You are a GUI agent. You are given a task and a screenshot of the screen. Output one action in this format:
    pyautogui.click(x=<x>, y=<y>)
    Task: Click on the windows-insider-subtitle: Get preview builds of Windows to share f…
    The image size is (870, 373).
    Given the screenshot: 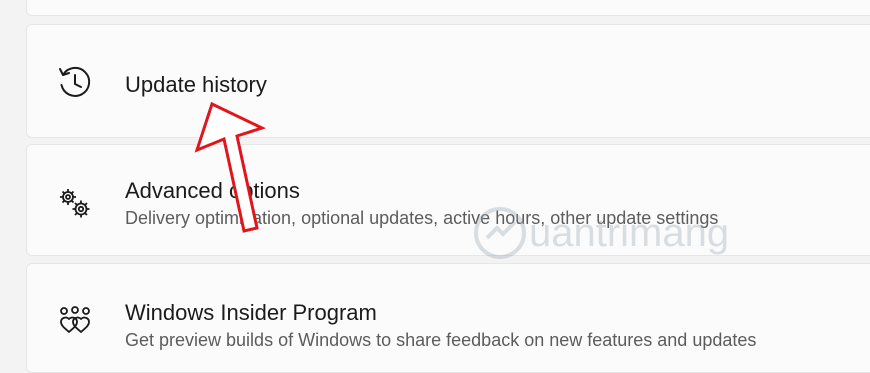 What is the action you would take?
    pyautogui.click(x=441, y=340)
    